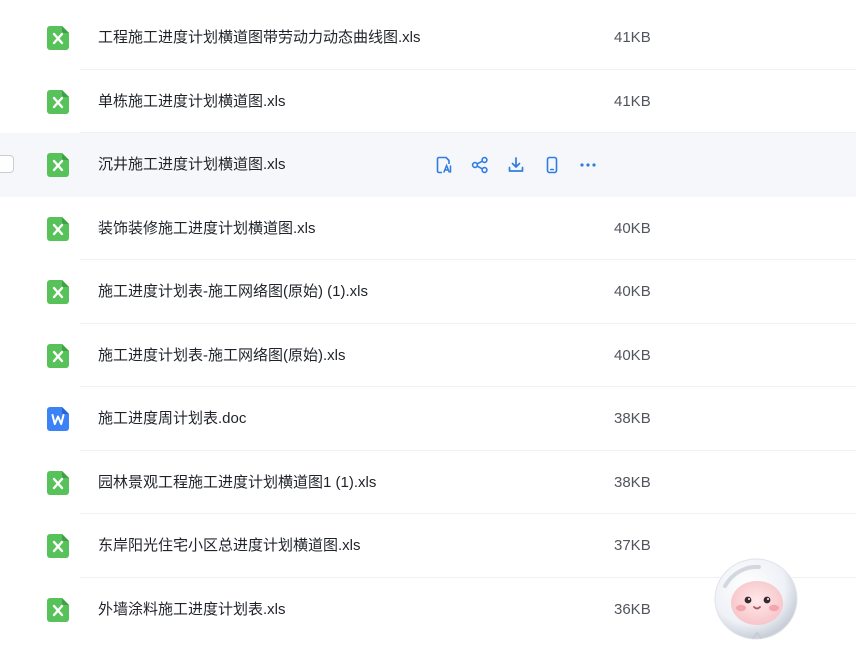 Image resolution: width=856 pixels, height=649 pixels. What do you see at coordinates (588, 165) in the screenshot?
I see `more-icon` at bounding box center [588, 165].